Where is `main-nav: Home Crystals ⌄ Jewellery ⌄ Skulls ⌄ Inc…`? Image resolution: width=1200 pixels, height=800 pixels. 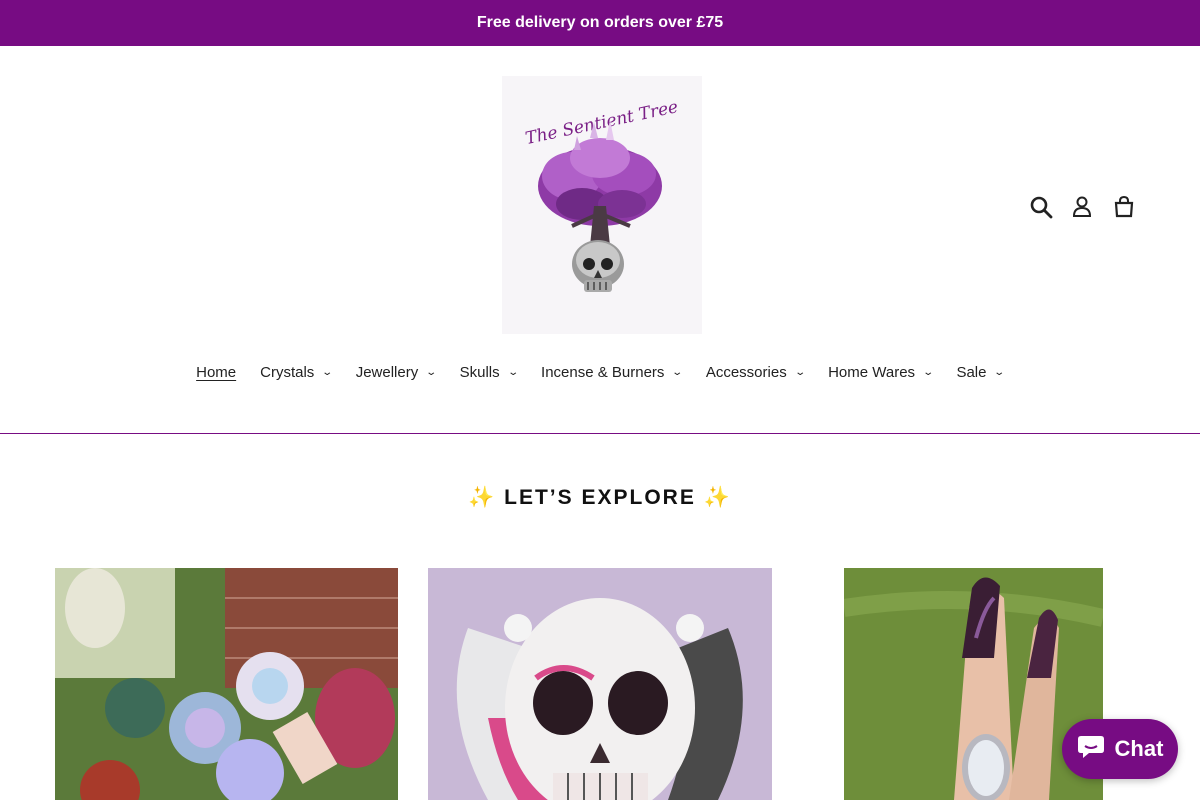 main-nav: Home Crystals ⌄ Jewellery ⌄ Skulls ⌄ Inc… is located at coordinates (600, 372).